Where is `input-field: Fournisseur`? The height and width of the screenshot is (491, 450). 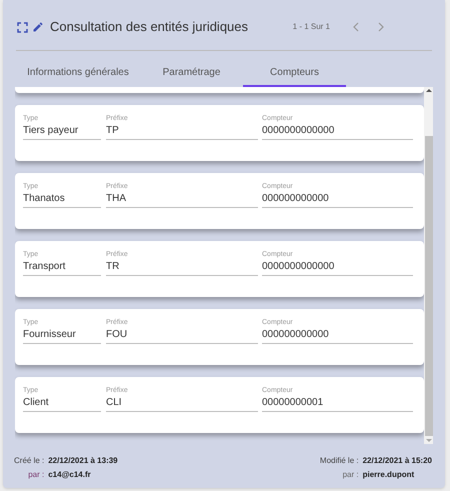 input-field: Fournisseur is located at coordinates (62, 335).